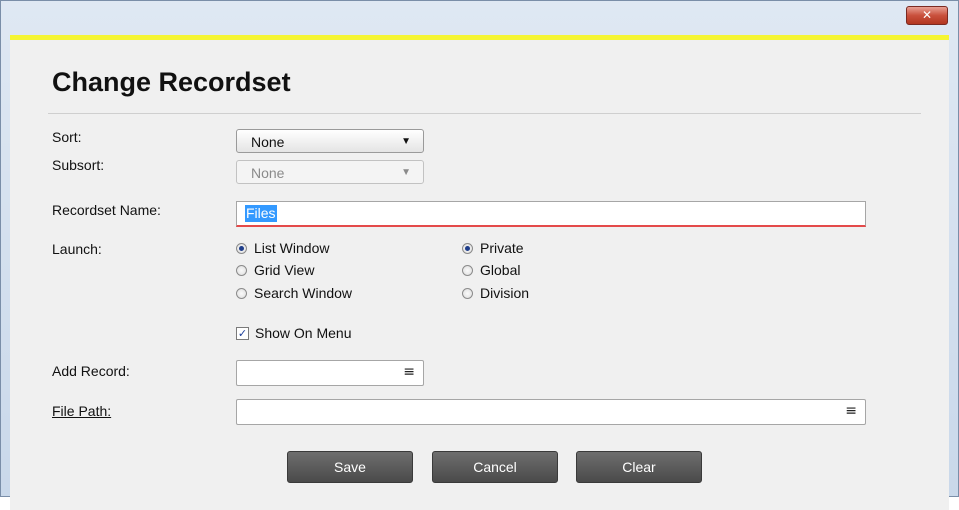 The height and width of the screenshot is (510, 959). Describe the element at coordinates (261, 213) in the screenshot. I see `recordset-name-value: Files` at that location.